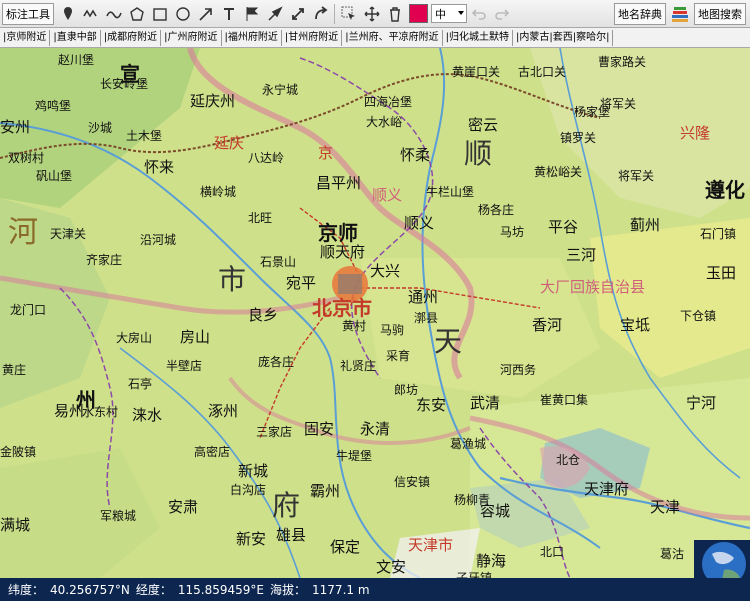 The height and width of the screenshot is (601, 750). I want to click on place-label: 天津府, so click(607, 489).